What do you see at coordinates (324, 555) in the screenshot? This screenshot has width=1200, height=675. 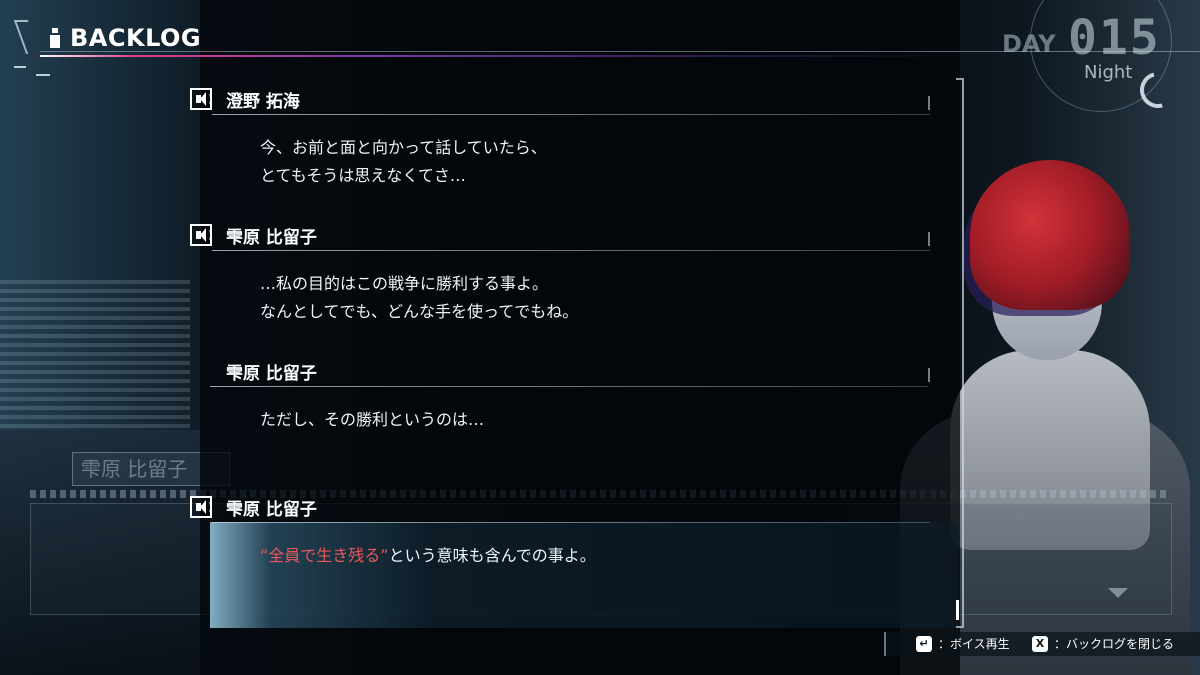 I see `emphasized-text: “全員で生き残る”` at bounding box center [324, 555].